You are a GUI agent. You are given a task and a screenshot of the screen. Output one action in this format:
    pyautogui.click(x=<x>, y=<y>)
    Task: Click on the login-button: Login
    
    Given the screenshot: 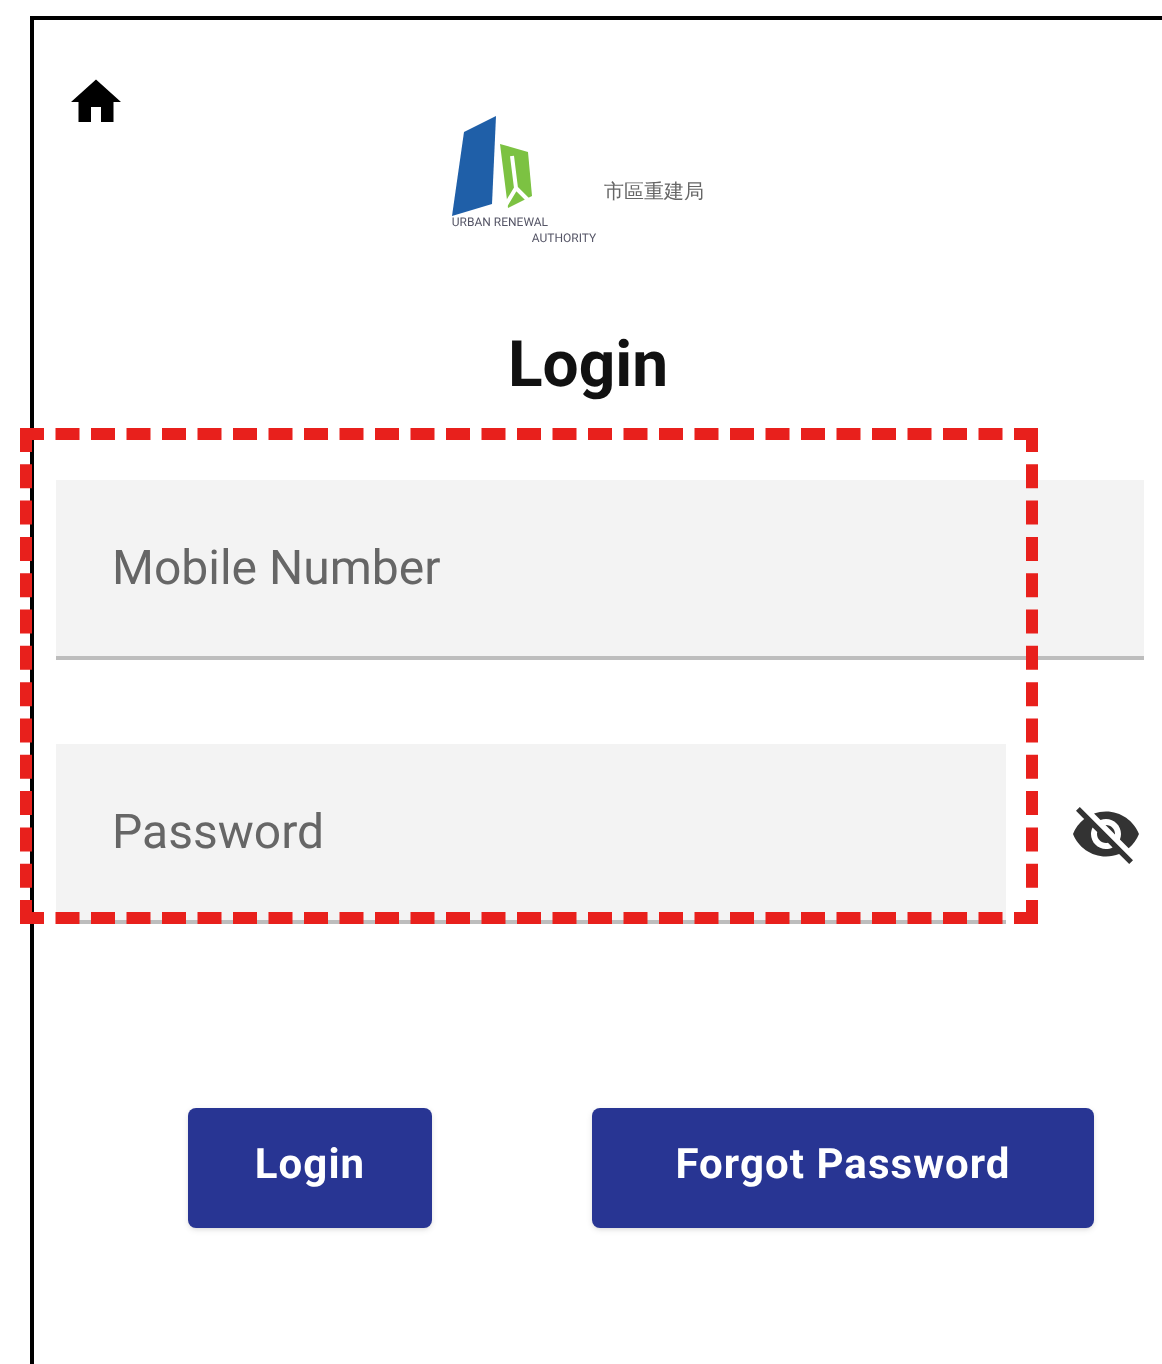 What is the action you would take?
    pyautogui.click(x=310, y=1168)
    